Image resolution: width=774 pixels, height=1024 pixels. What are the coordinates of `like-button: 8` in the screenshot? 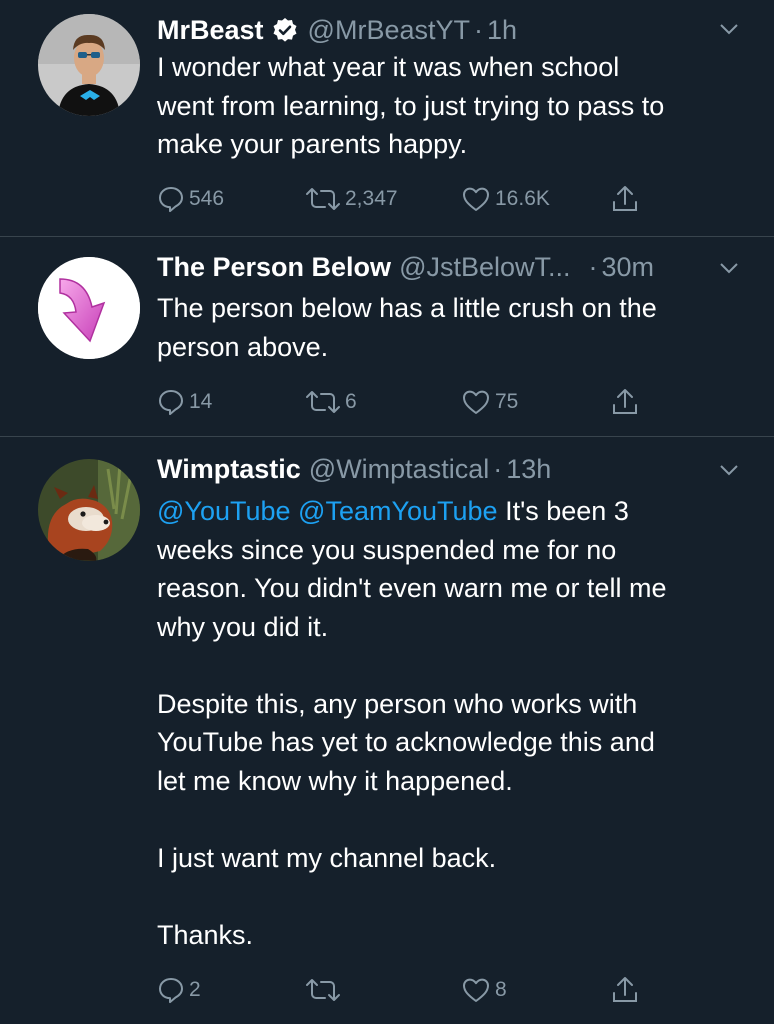 It's located at (484, 990).